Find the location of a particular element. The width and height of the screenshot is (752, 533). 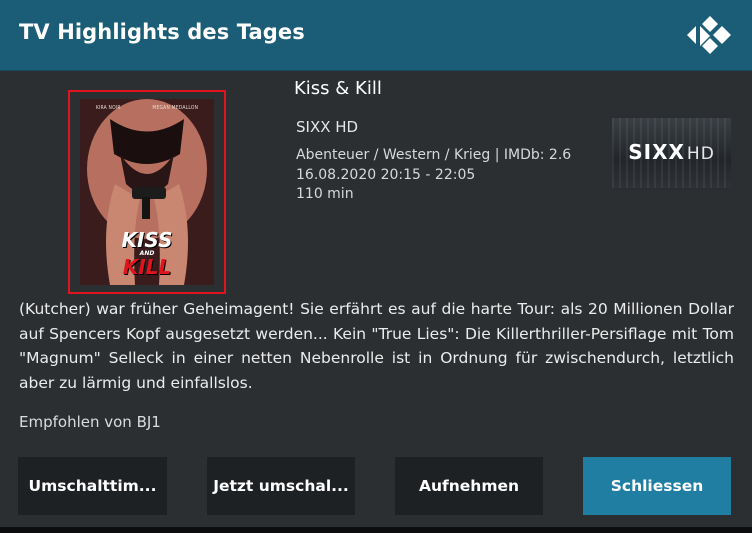

broadcast-datetime: 16.08.2020 20:15 - 22:05 is located at coordinates (386, 175).